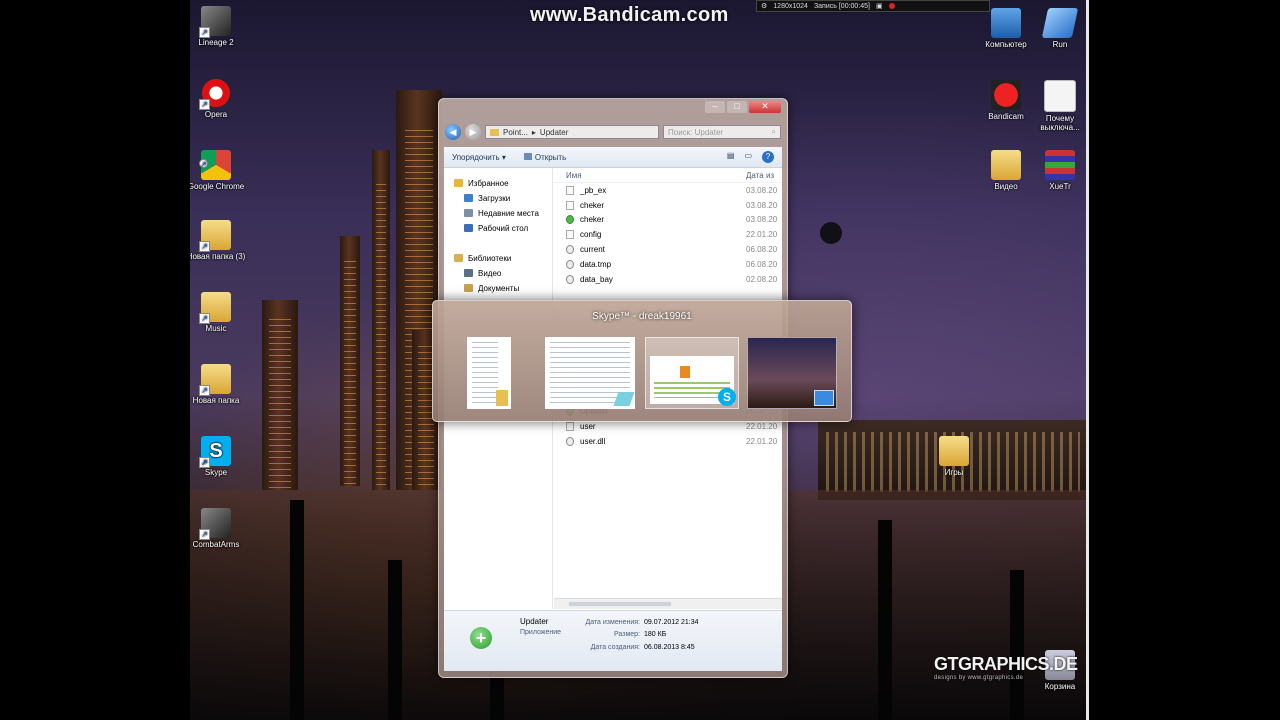 This screenshot has height=720, width=1280. I want to click on organize-button: Упорядочить ▾, so click(479, 157).